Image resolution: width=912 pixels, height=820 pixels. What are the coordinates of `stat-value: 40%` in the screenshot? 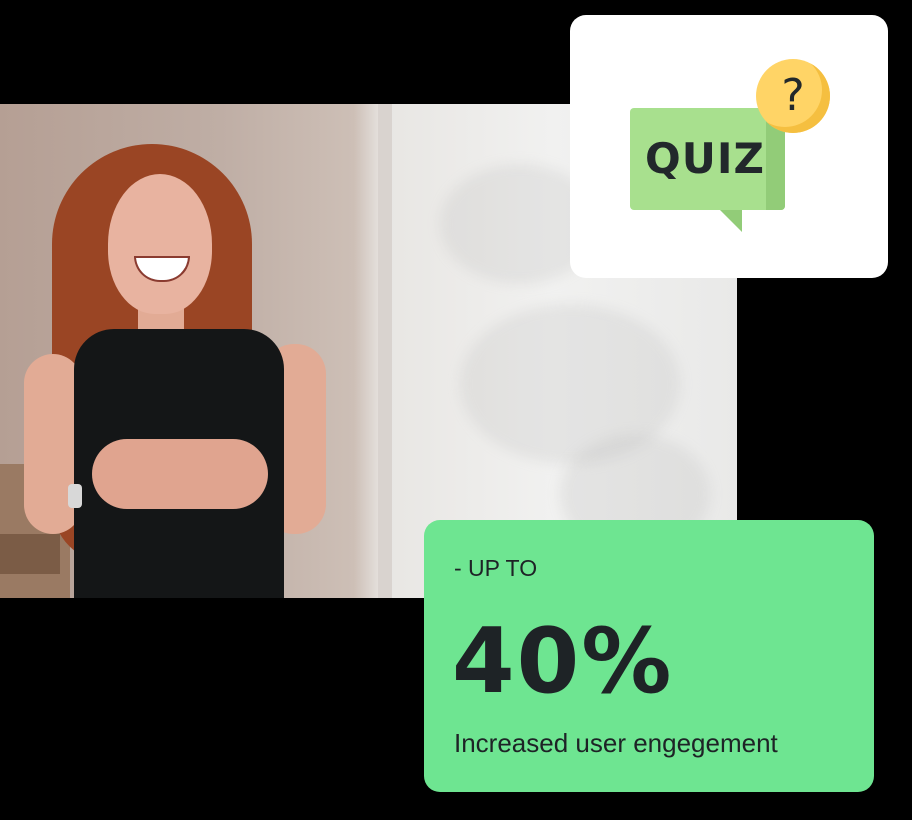 It's located at (563, 661).